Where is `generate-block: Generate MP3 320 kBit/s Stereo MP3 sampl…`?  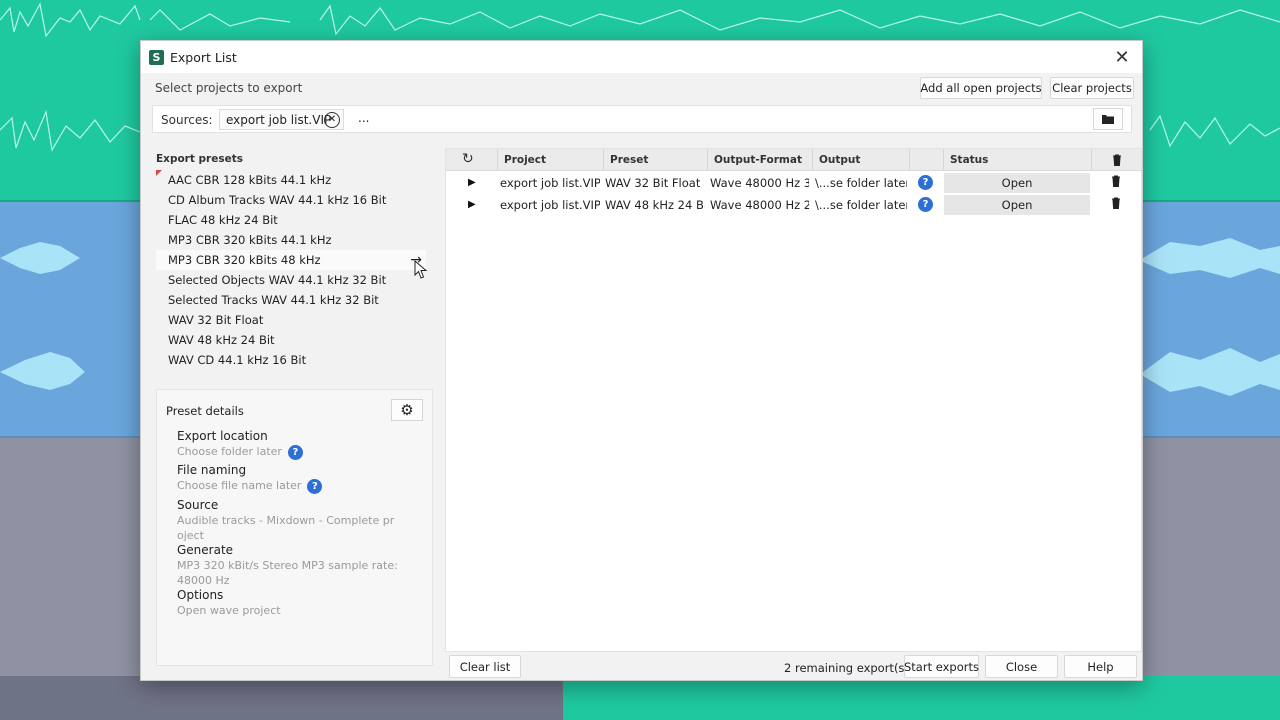 generate-block: Generate MP3 320 kBit/s Stereo MP3 sampl… is located at coordinates (288, 565).